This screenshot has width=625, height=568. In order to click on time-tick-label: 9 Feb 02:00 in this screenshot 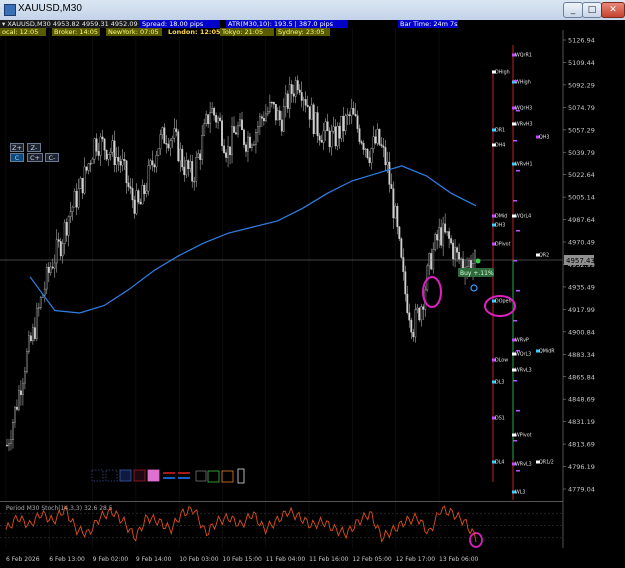, I will do `click(111, 559)`.